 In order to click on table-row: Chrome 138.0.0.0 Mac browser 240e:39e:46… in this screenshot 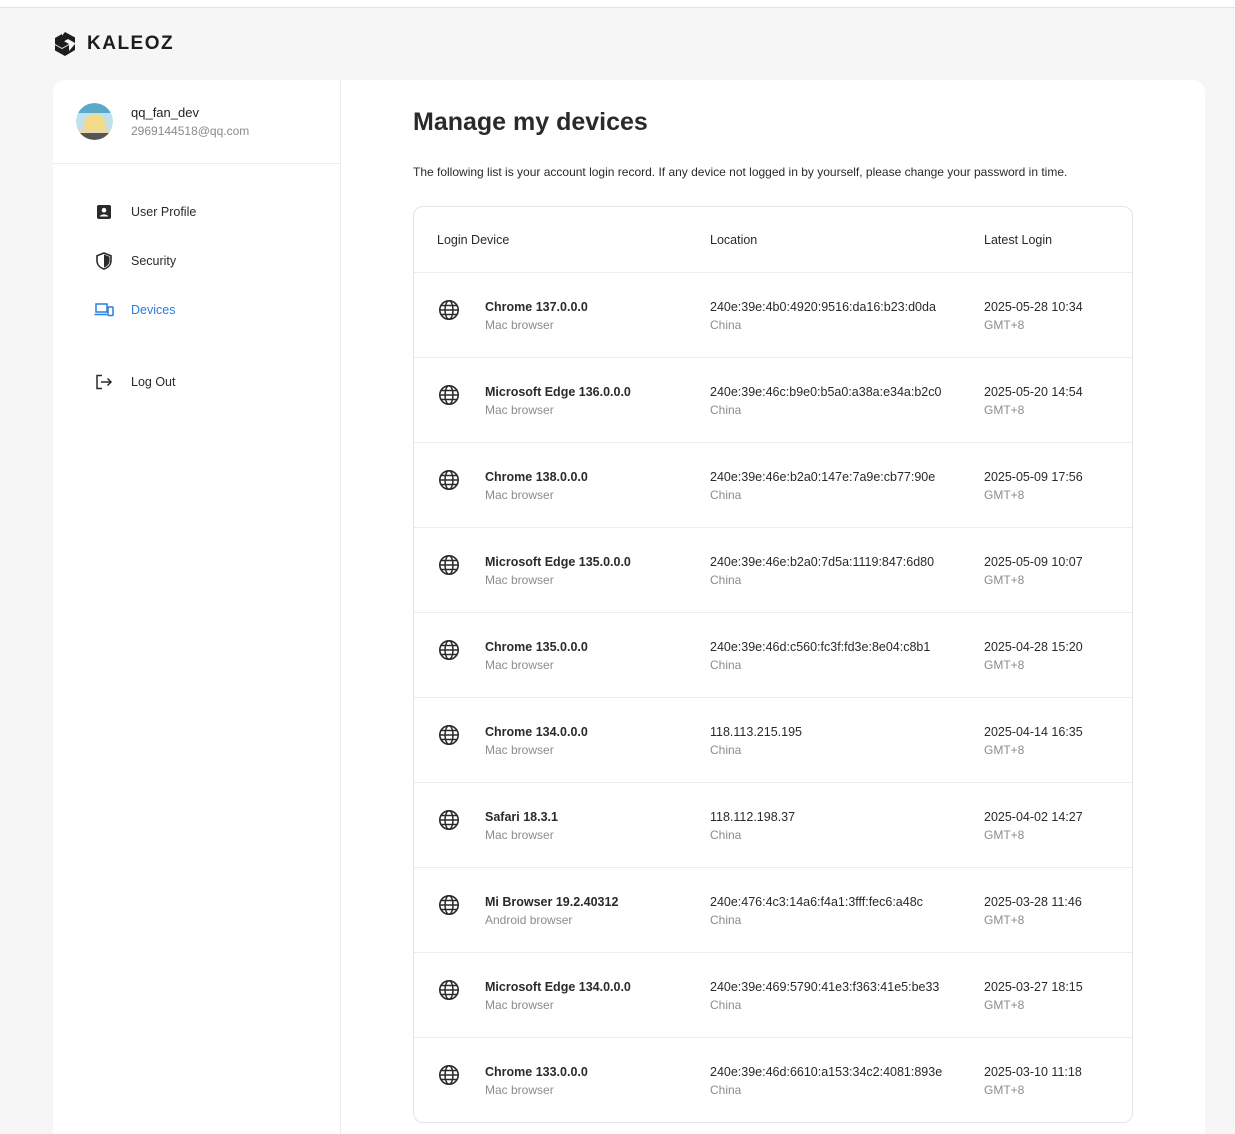, I will do `click(773, 485)`.